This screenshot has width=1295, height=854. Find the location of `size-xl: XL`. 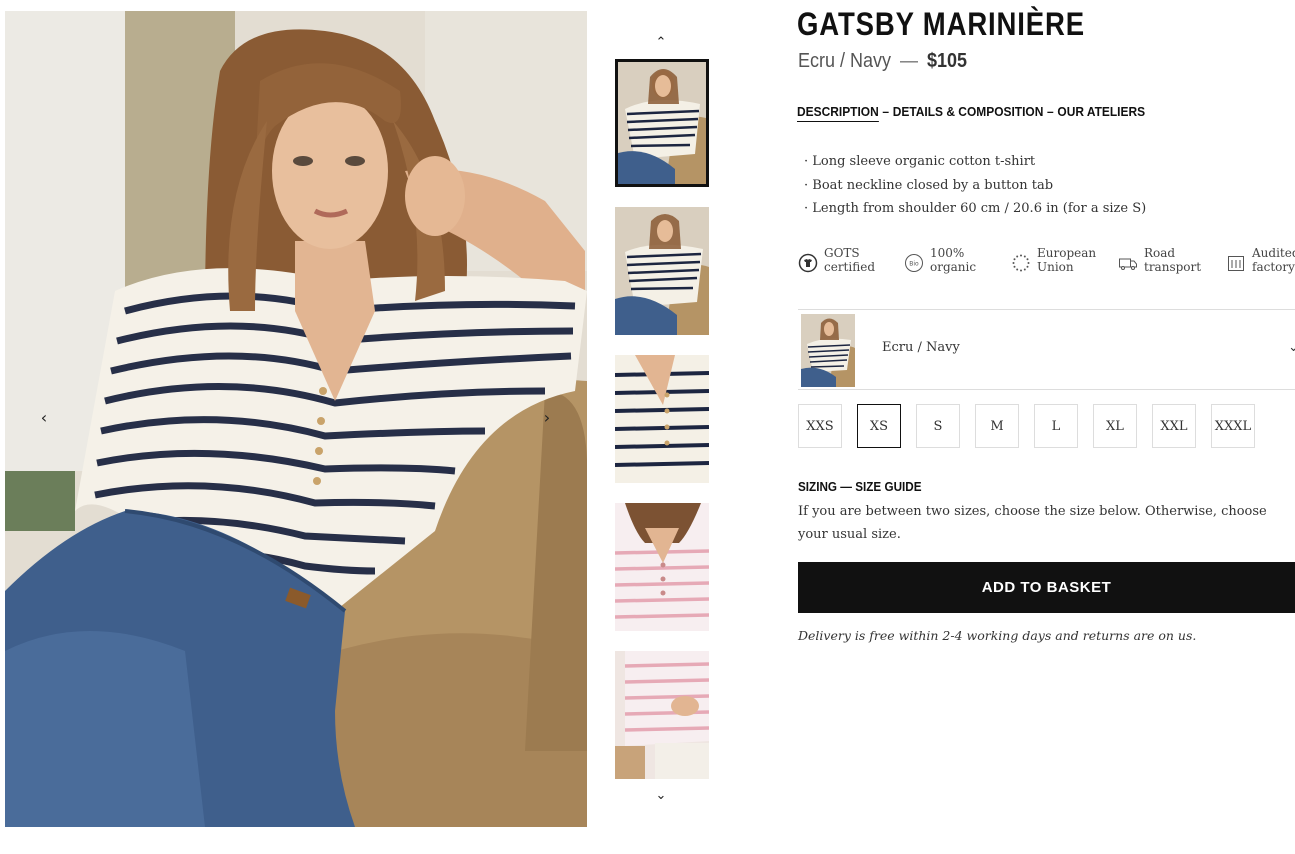

size-xl: XL is located at coordinates (1115, 426).